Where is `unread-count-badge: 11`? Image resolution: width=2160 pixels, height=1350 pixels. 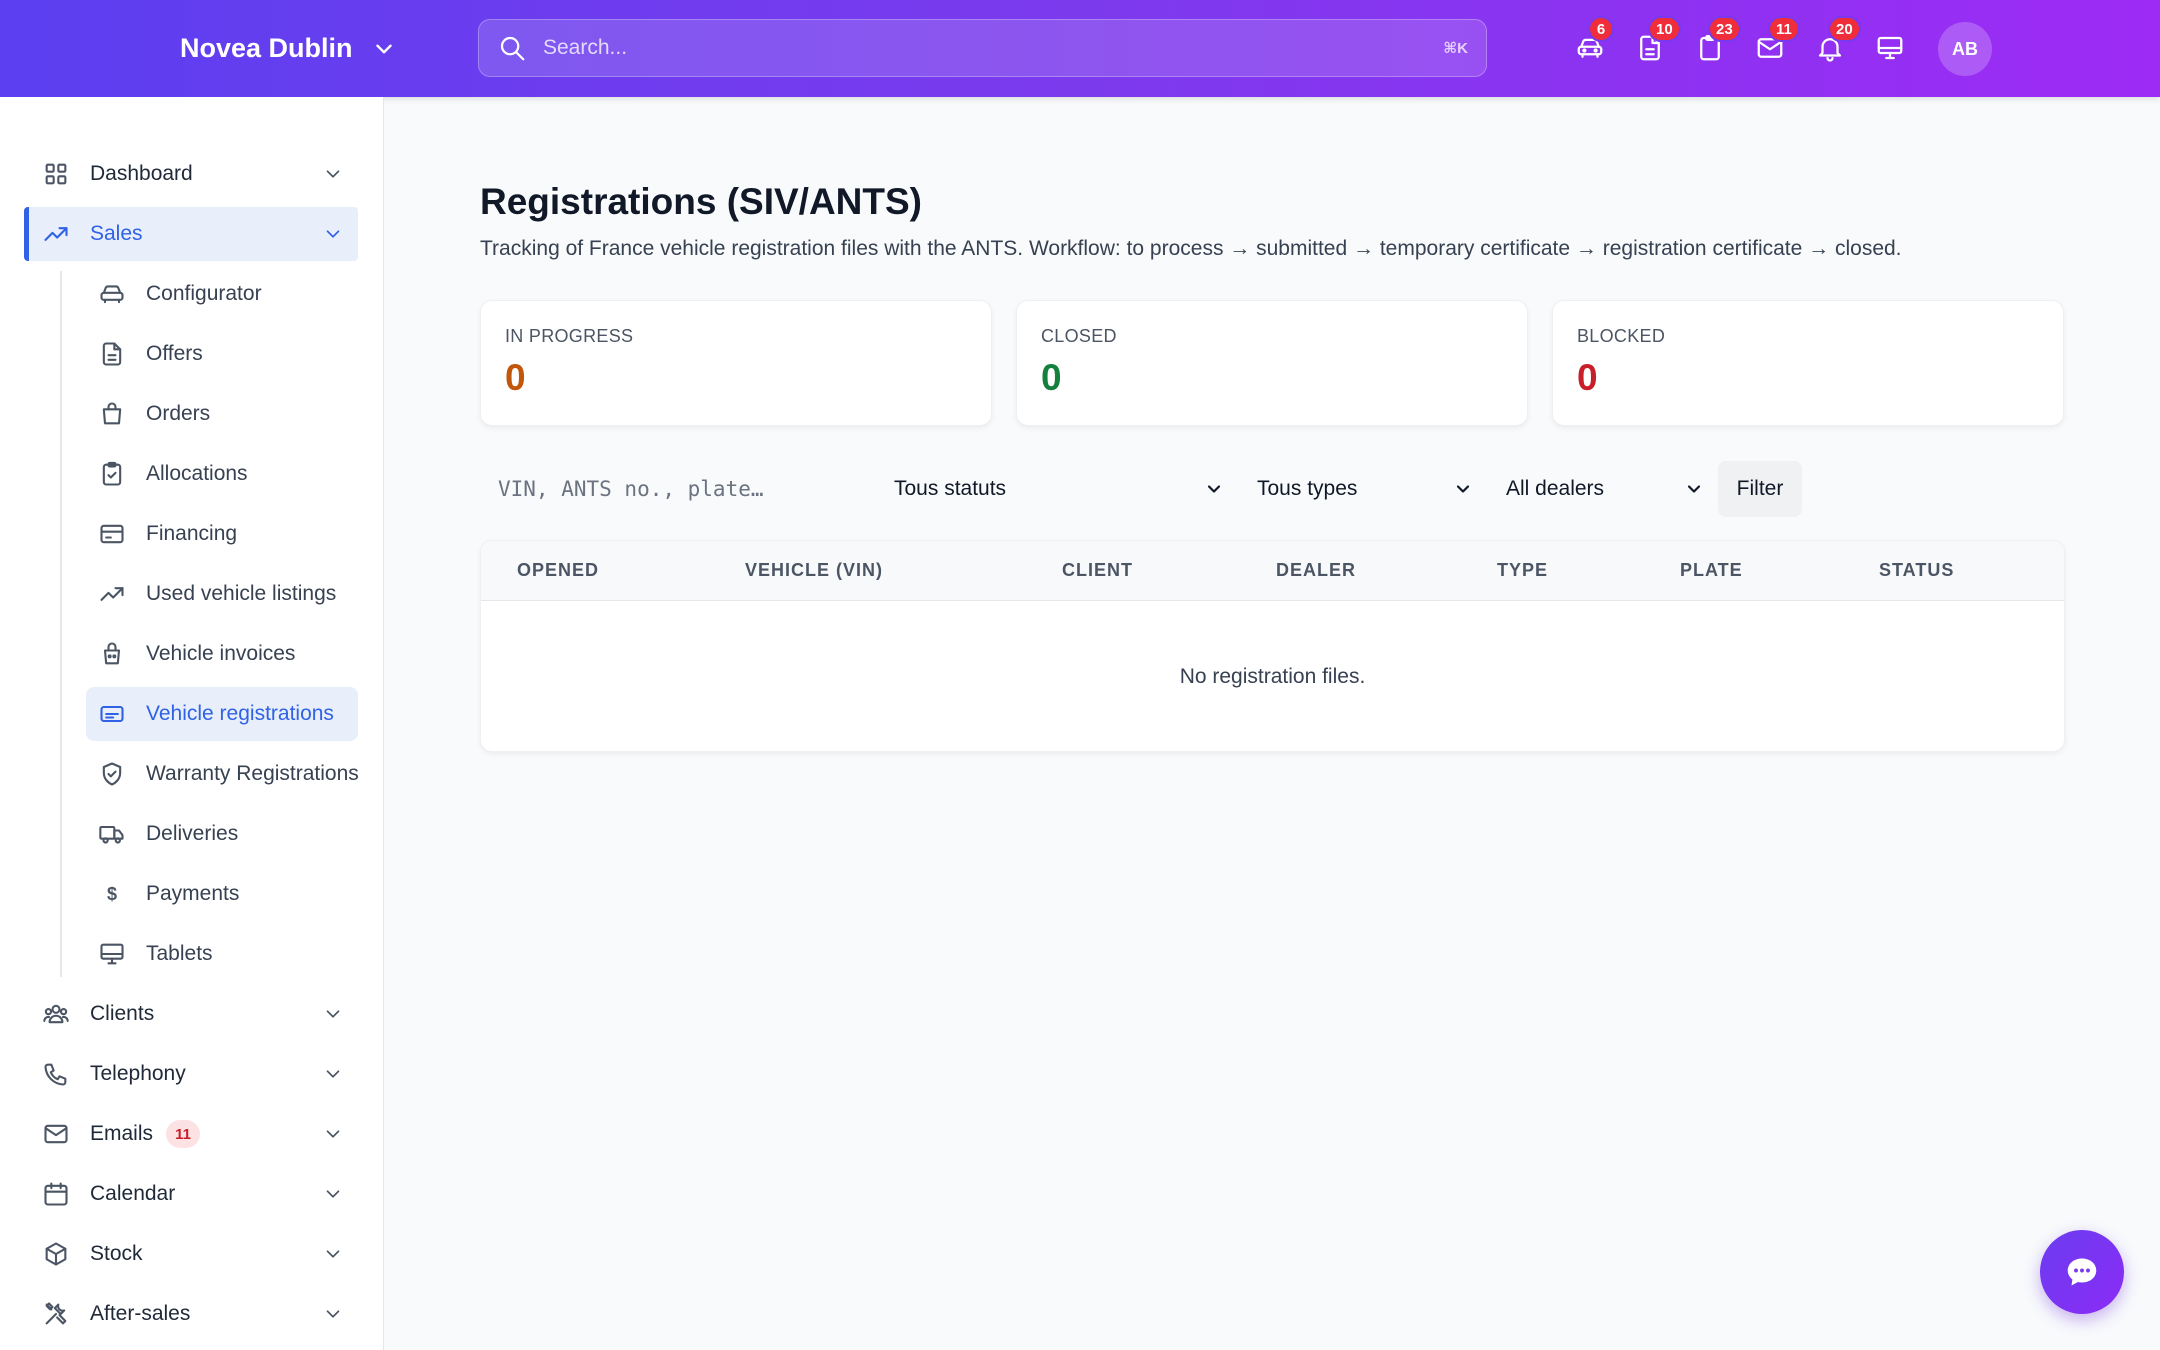
unread-count-badge: 11 is located at coordinates (183, 1134).